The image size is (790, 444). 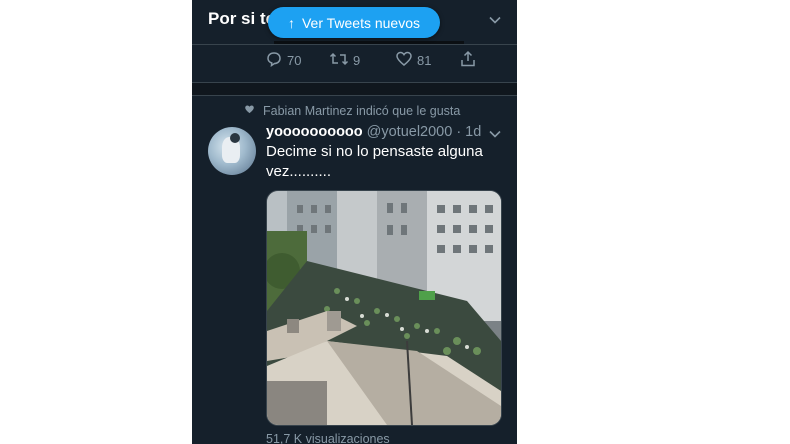 I want to click on view-count: 51,7 K visualizaciones, so click(x=328, y=438).